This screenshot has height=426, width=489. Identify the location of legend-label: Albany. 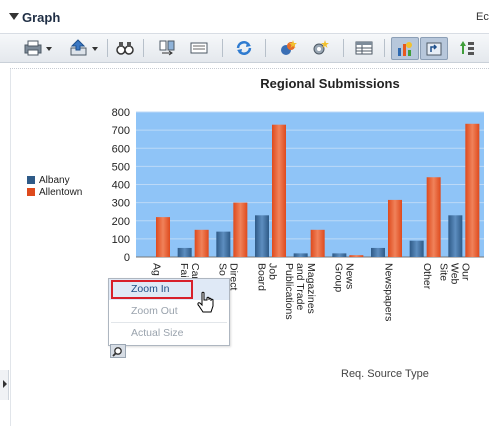
(54, 180).